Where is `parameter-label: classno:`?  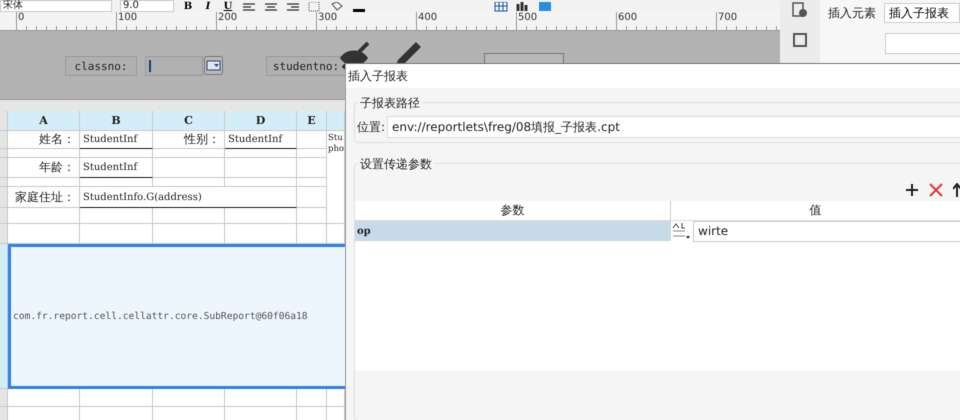
parameter-label: classno: is located at coordinates (101, 66).